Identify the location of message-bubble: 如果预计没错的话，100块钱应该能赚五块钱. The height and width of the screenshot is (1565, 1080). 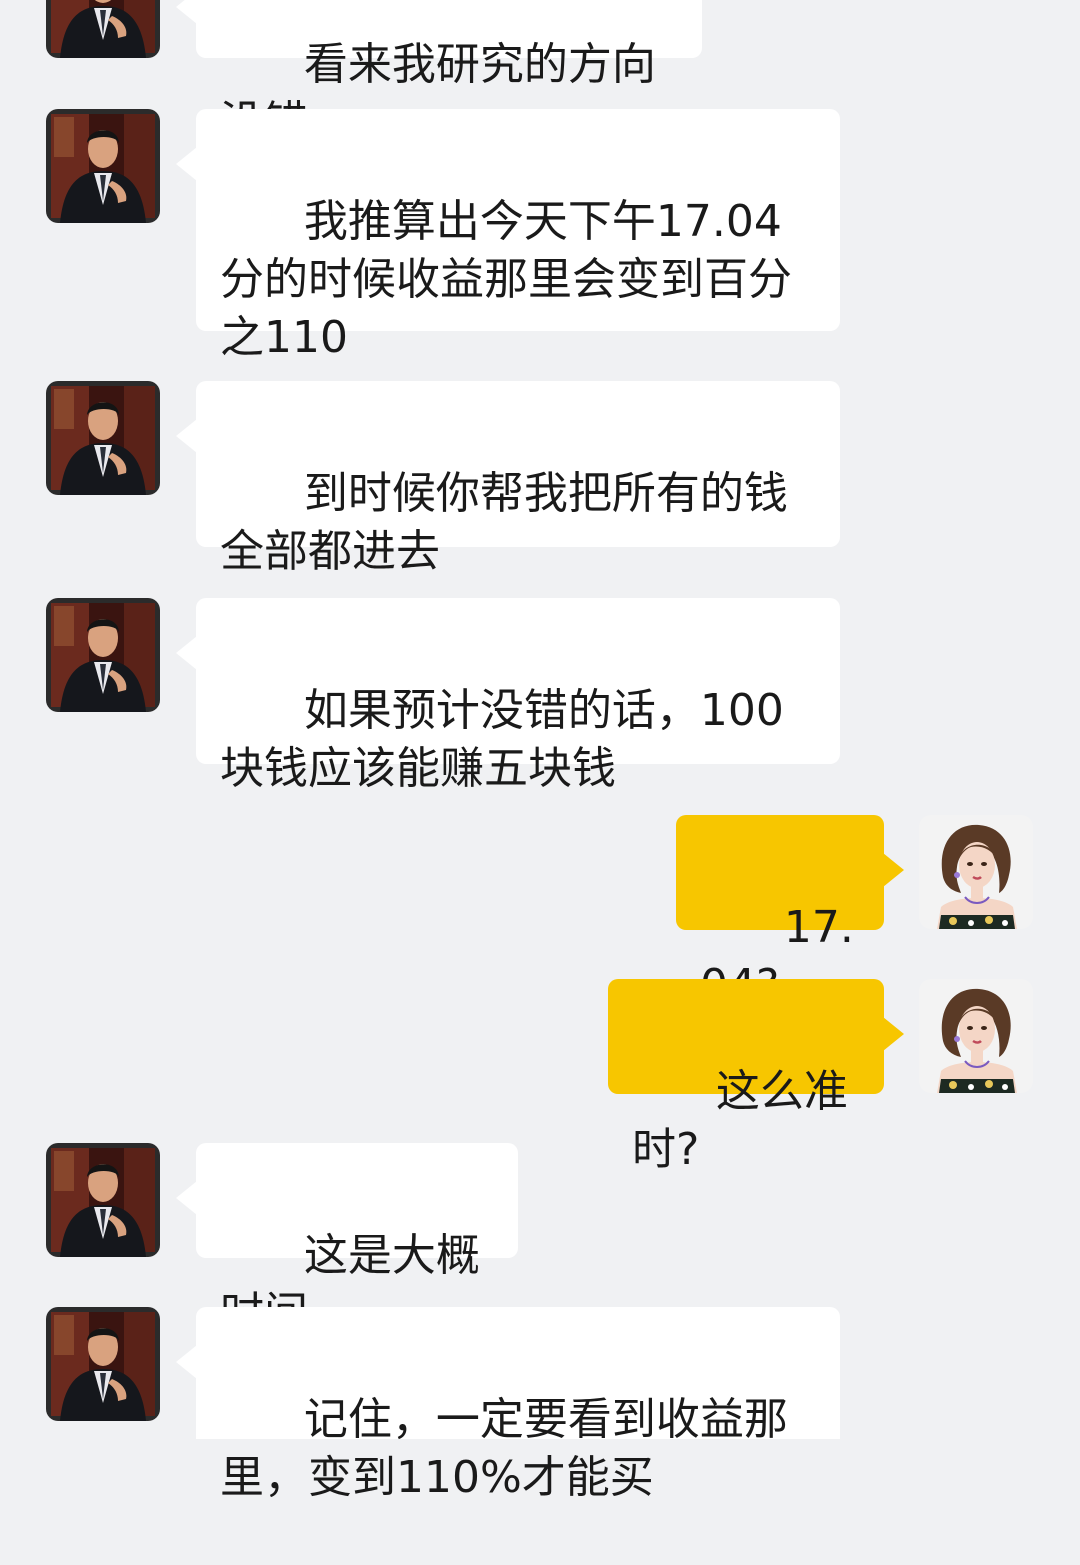
(508, 696).